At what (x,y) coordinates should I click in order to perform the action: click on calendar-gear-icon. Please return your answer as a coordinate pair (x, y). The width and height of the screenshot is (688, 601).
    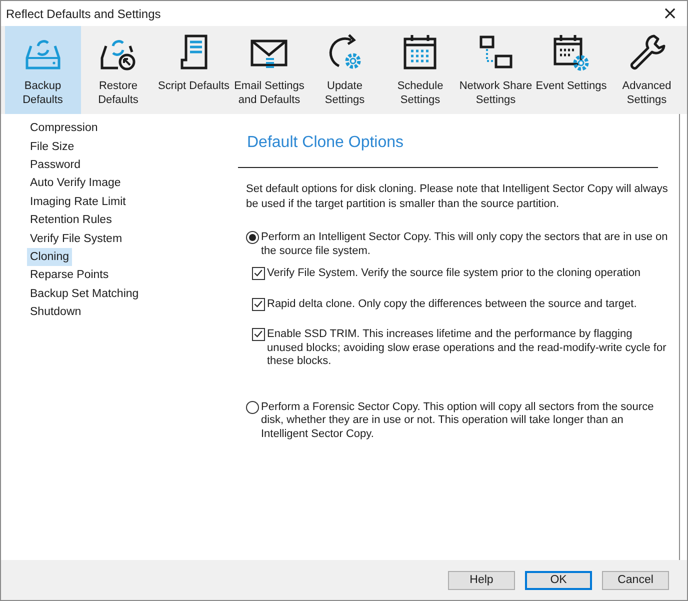
    Looking at the image, I should click on (571, 52).